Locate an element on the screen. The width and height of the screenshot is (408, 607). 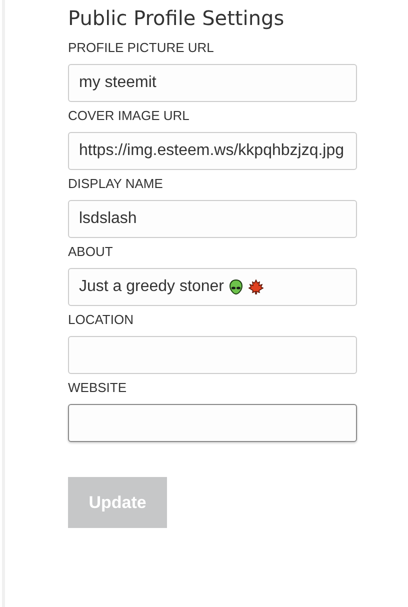
field-label: COVER IMAGE URL is located at coordinates (129, 116).